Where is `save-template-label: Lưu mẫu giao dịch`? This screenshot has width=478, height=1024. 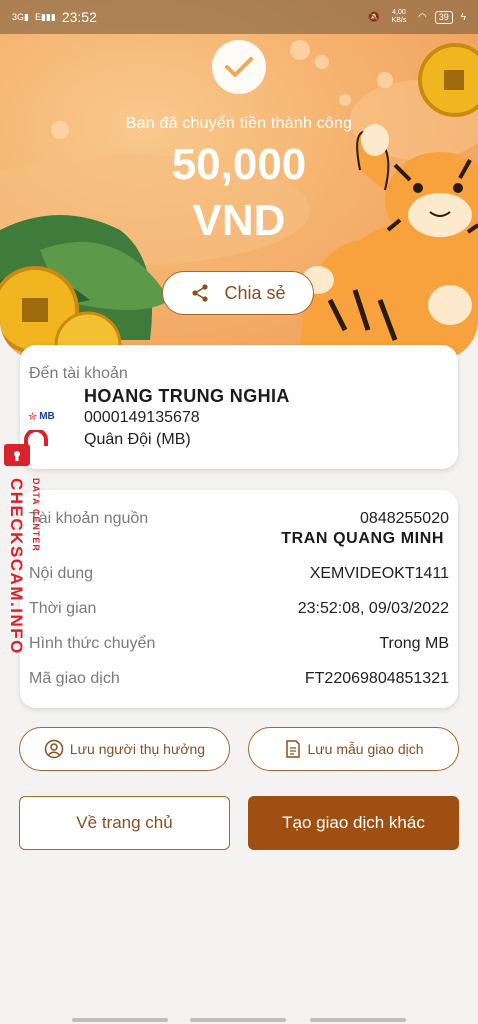 save-template-label: Lưu mẫu giao dịch is located at coordinates (365, 749).